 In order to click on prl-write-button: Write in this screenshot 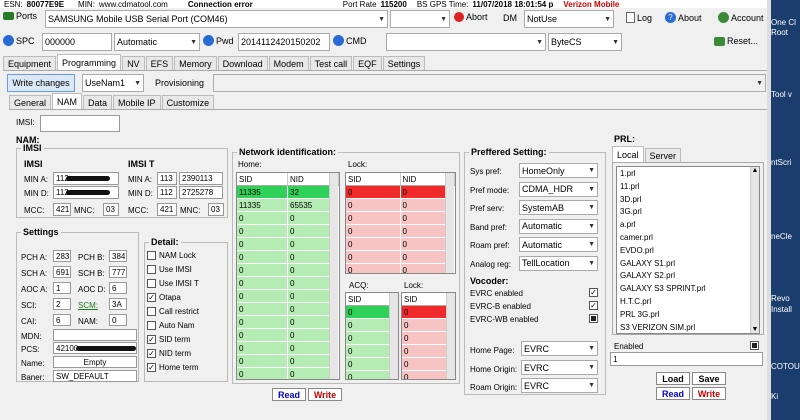, I will do `click(709, 393)`.